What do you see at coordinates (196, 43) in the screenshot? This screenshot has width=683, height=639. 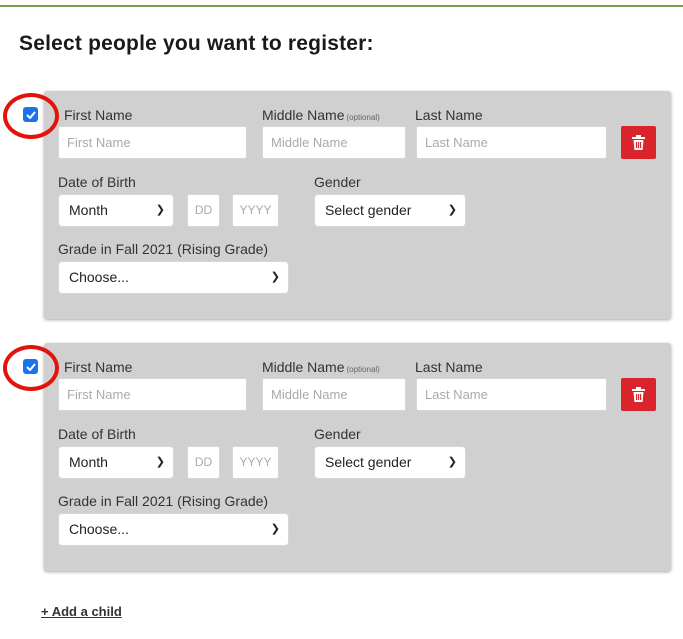 I see `page-title: Select people you want to register:` at bounding box center [196, 43].